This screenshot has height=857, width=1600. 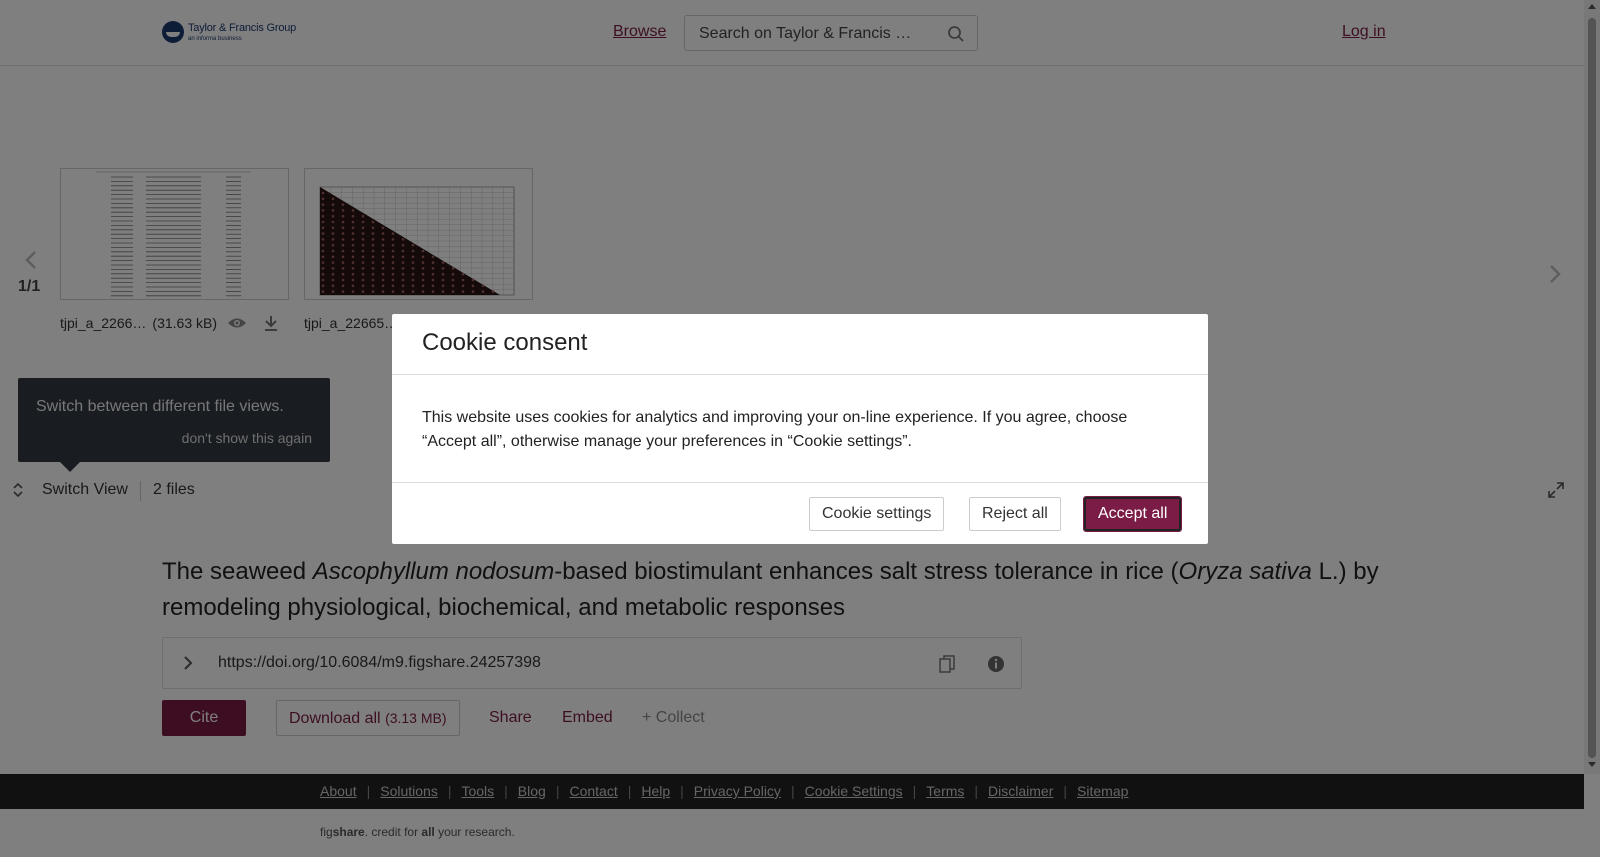 What do you see at coordinates (1132, 514) in the screenshot?
I see `accept-all-button: Accept all` at bounding box center [1132, 514].